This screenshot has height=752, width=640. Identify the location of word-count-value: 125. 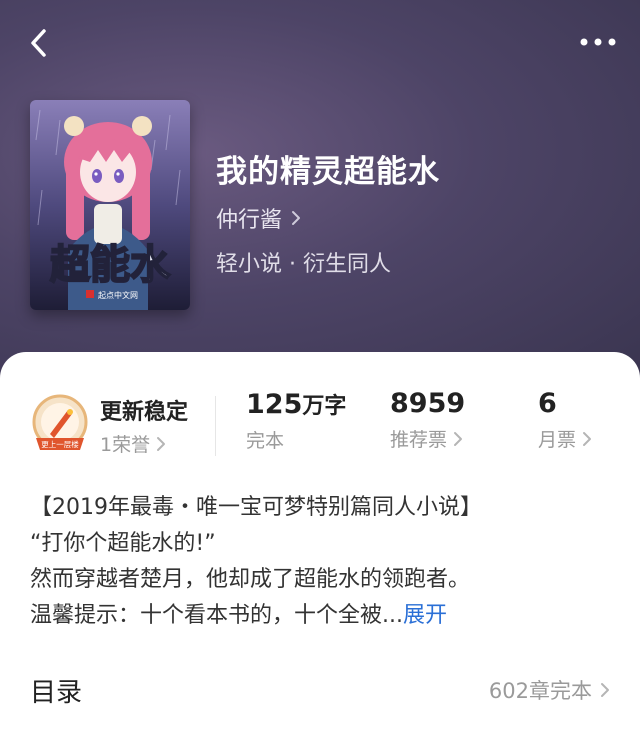
(274, 404).